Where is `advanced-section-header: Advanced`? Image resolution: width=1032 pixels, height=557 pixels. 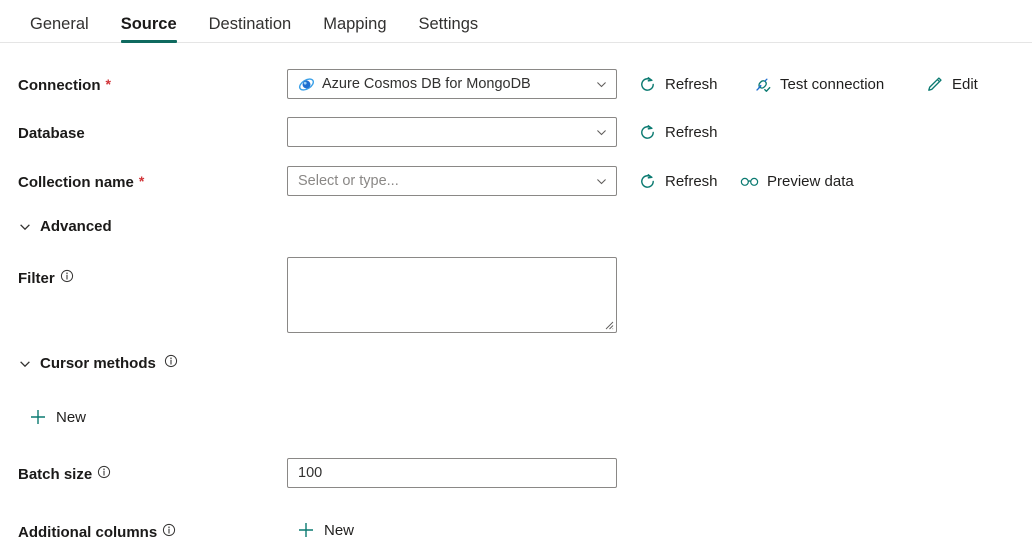
advanced-section-header: Advanced is located at coordinates (65, 226).